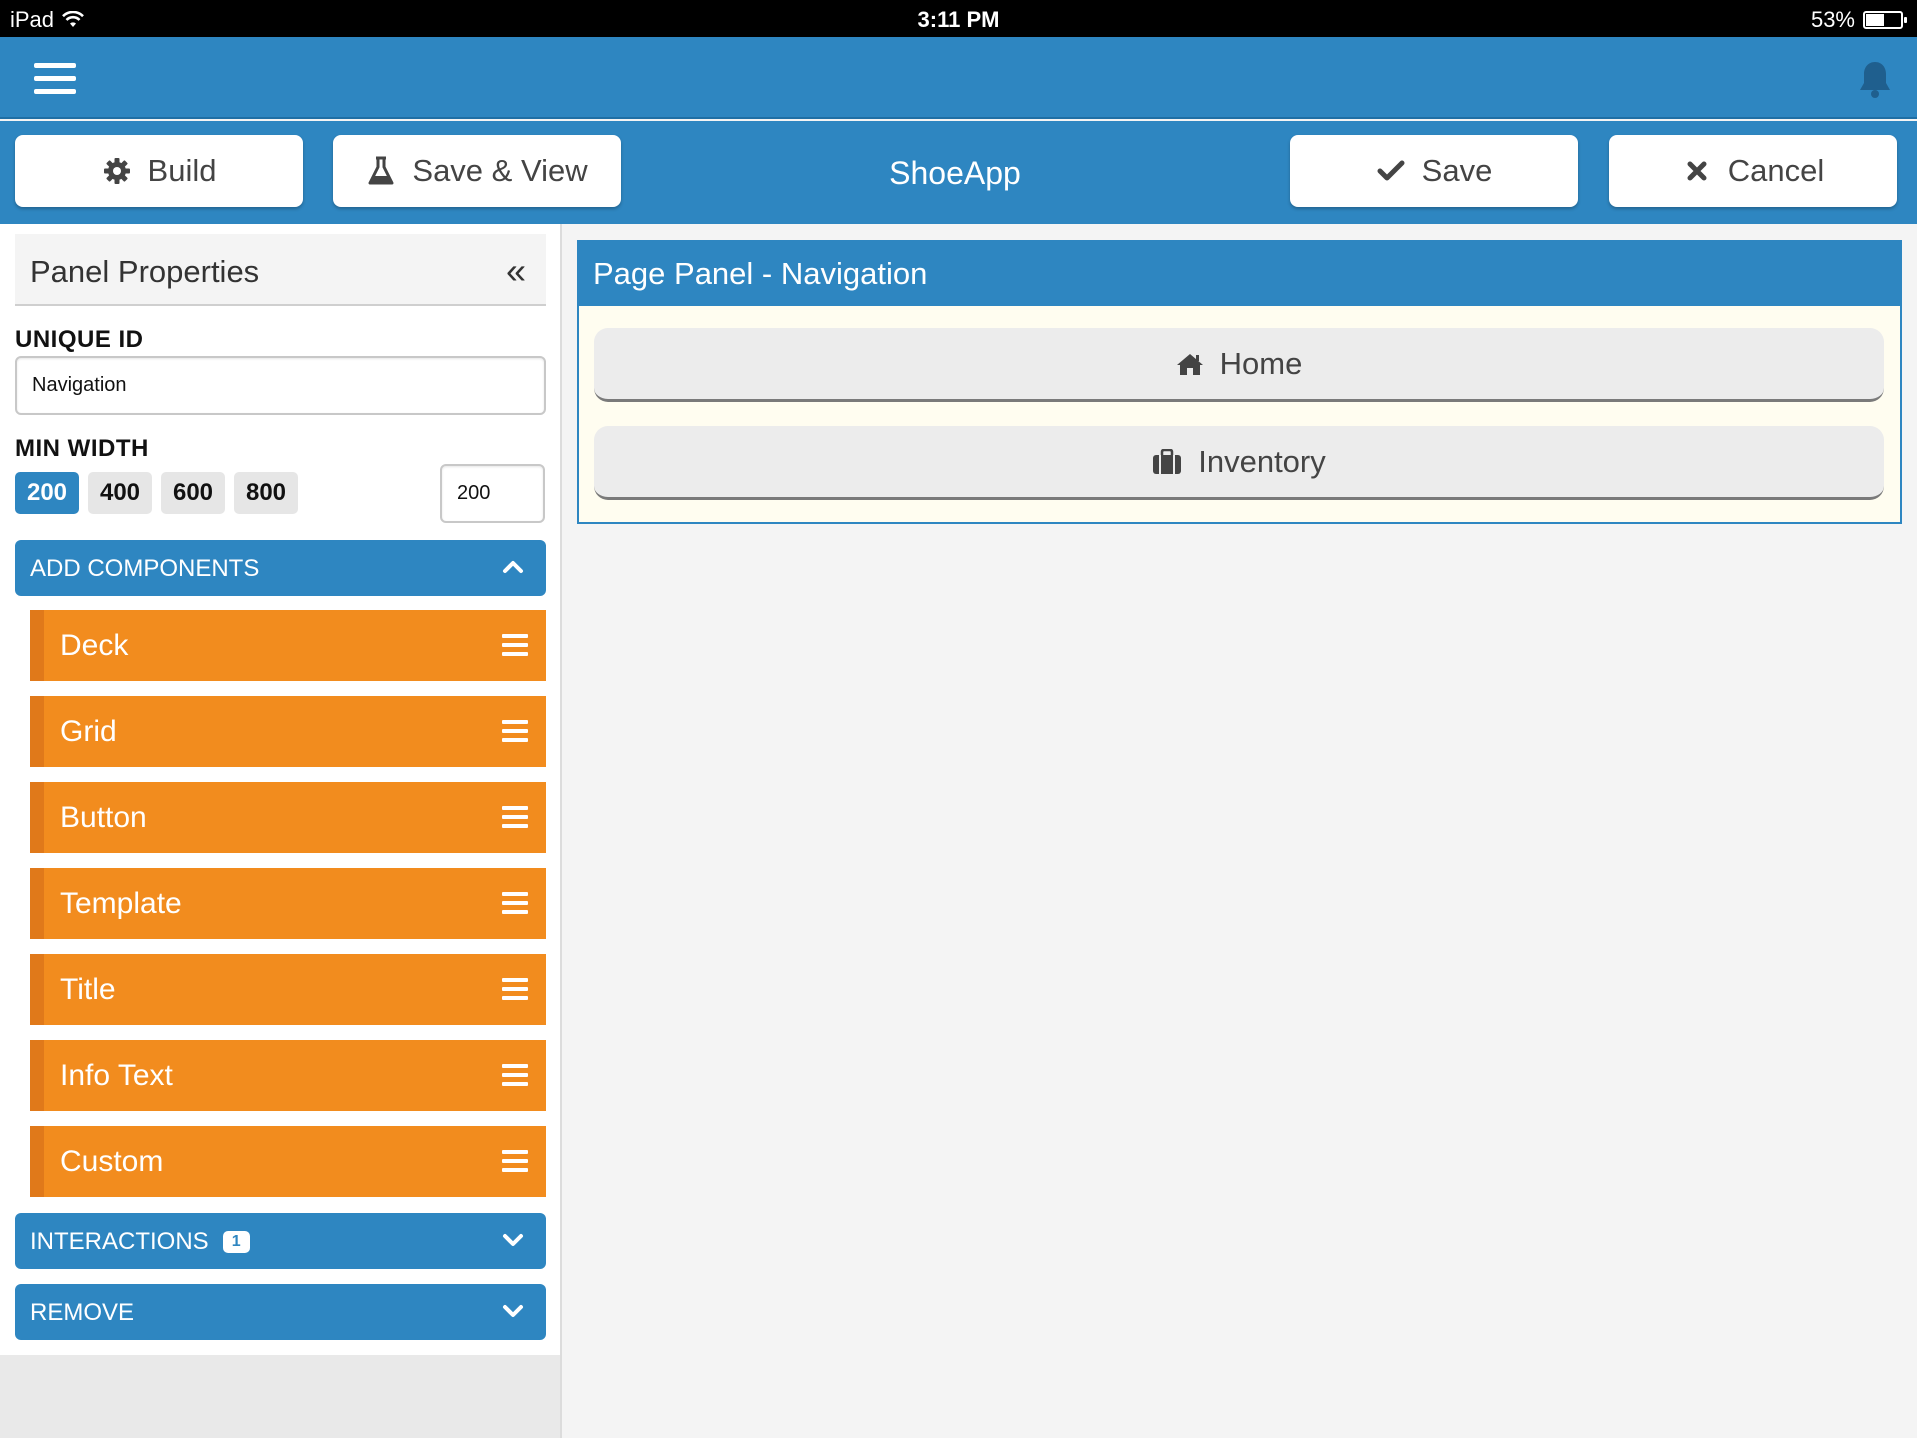 This screenshot has height=1438, width=1917. What do you see at coordinates (88, 731) in the screenshot?
I see `component-label: Grid` at bounding box center [88, 731].